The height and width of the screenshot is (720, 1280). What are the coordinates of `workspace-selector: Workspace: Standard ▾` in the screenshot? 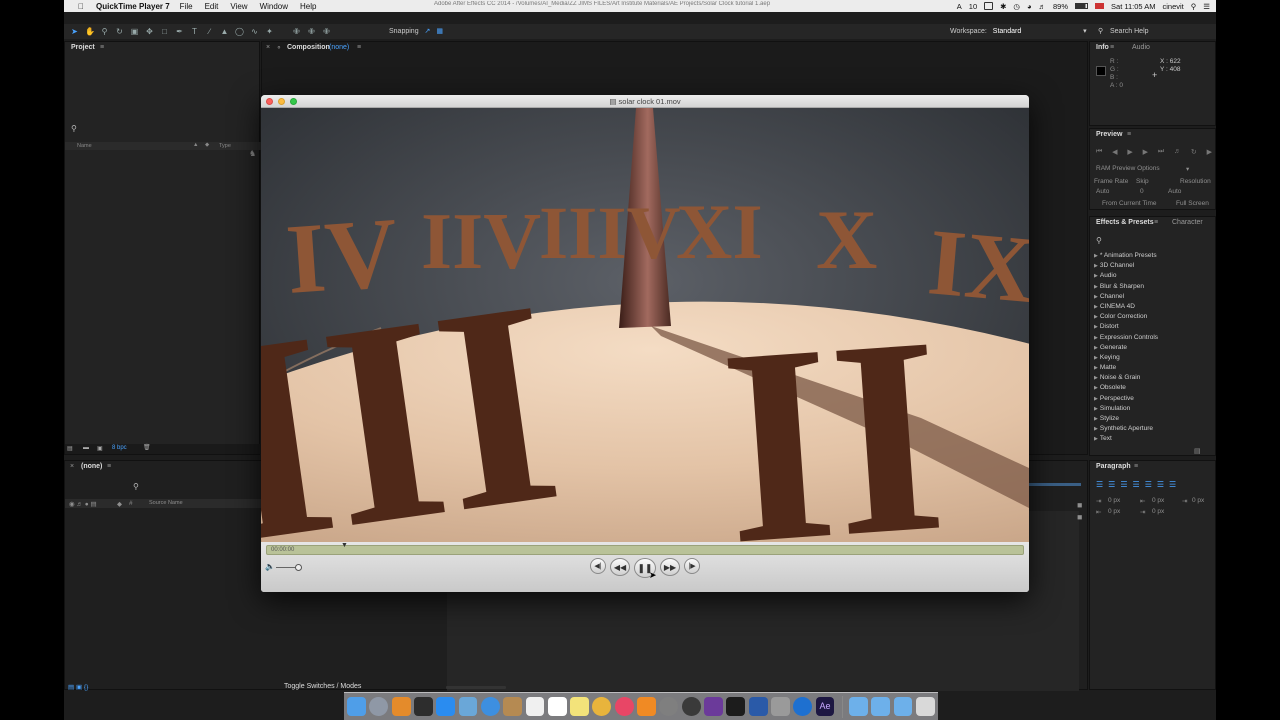 It's located at (1018, 31).